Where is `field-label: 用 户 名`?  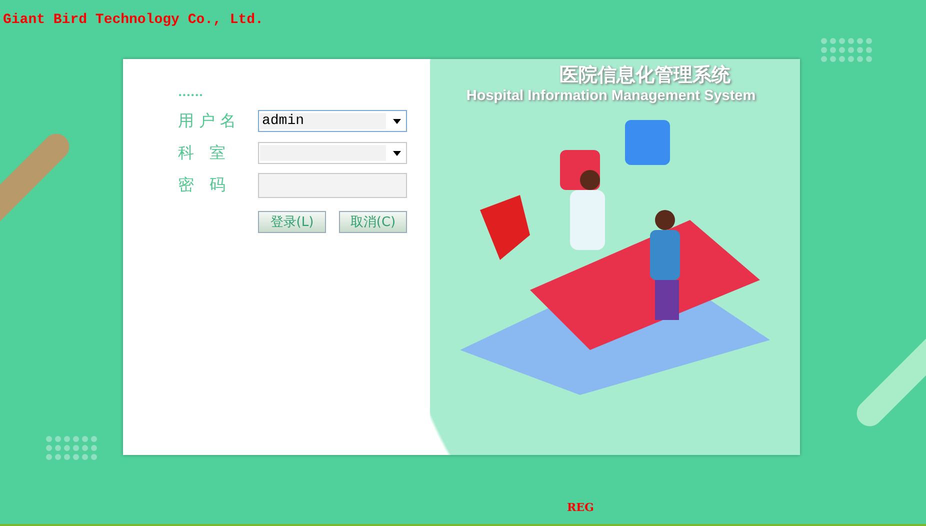
field-label: 用 户 名 is located at coordinates (208, 121).